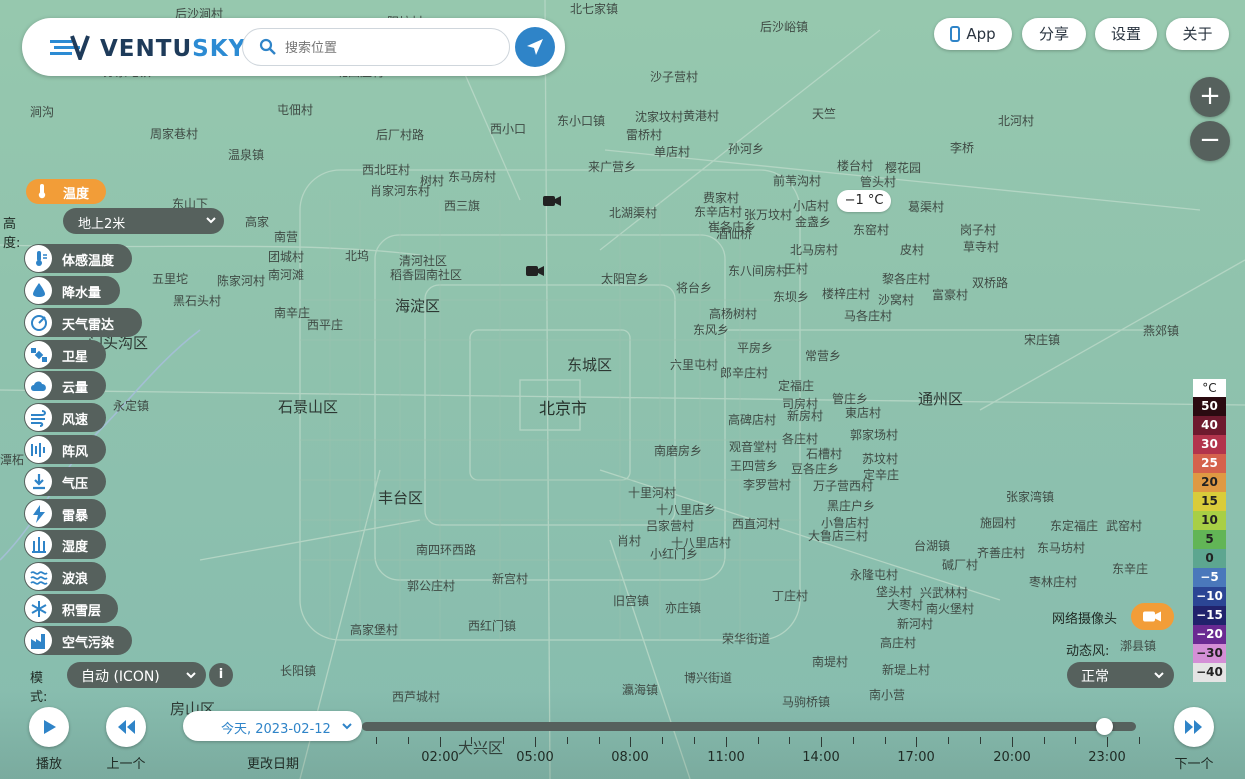 The image size is (1245, 779). I want to click on previous-button, so click(126, 727).